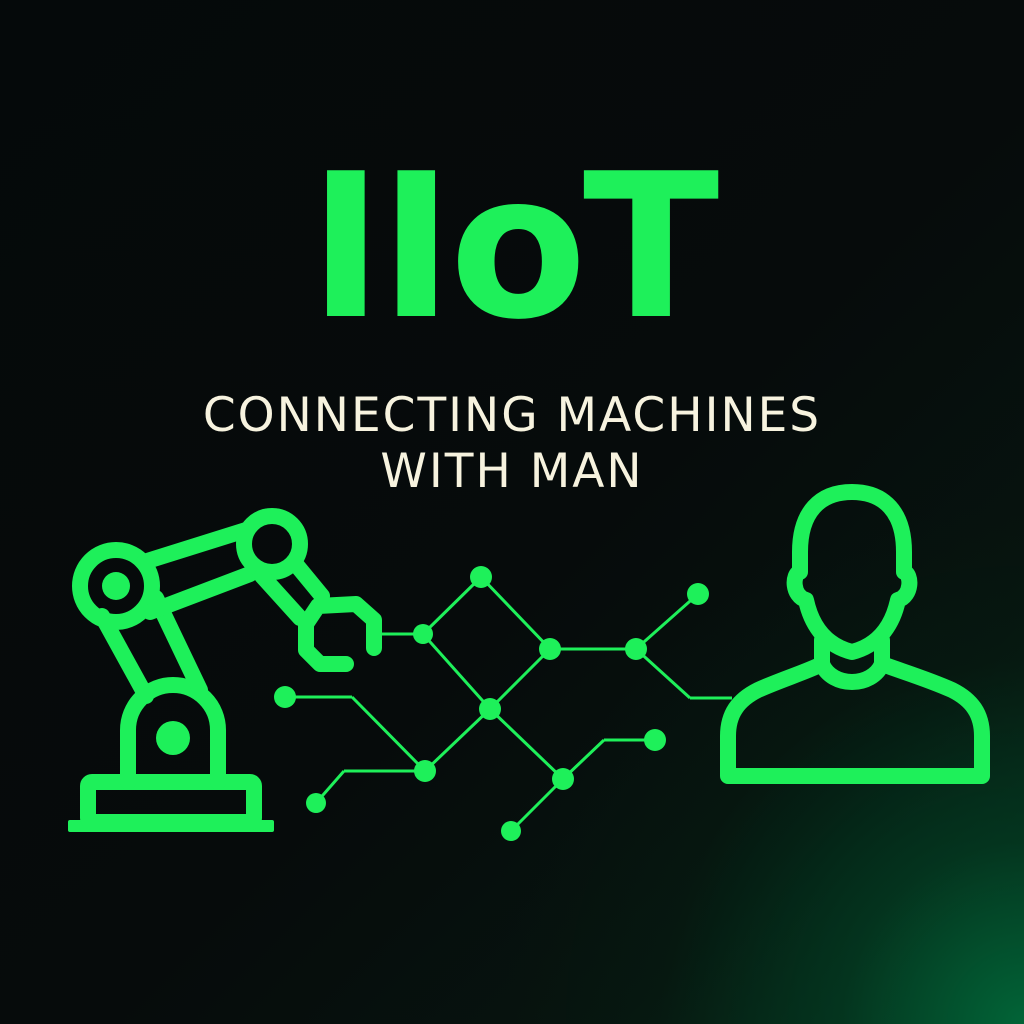 This screenshot has height=1024, width=1024. I want to click on robot-pedestal-joint, so click(173, 738).